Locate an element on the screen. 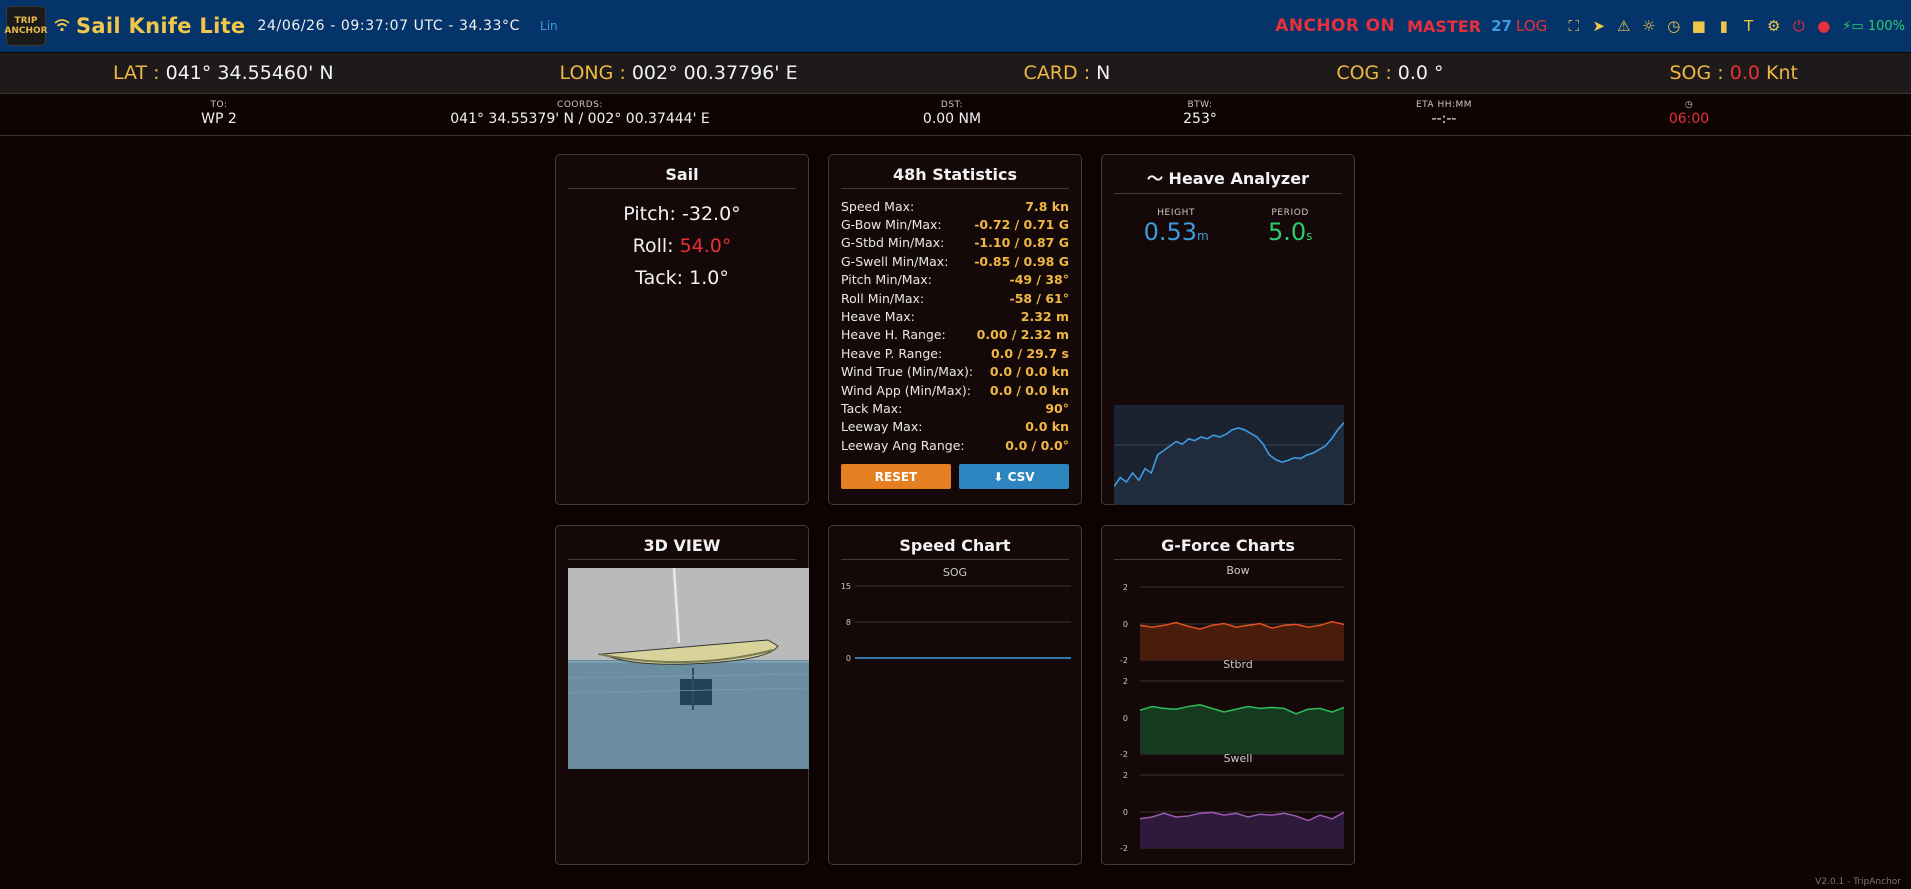 This screenshot has height=889, width=1911. statistics-card-title: 48h Statistics is located at coordinates (955, 177).